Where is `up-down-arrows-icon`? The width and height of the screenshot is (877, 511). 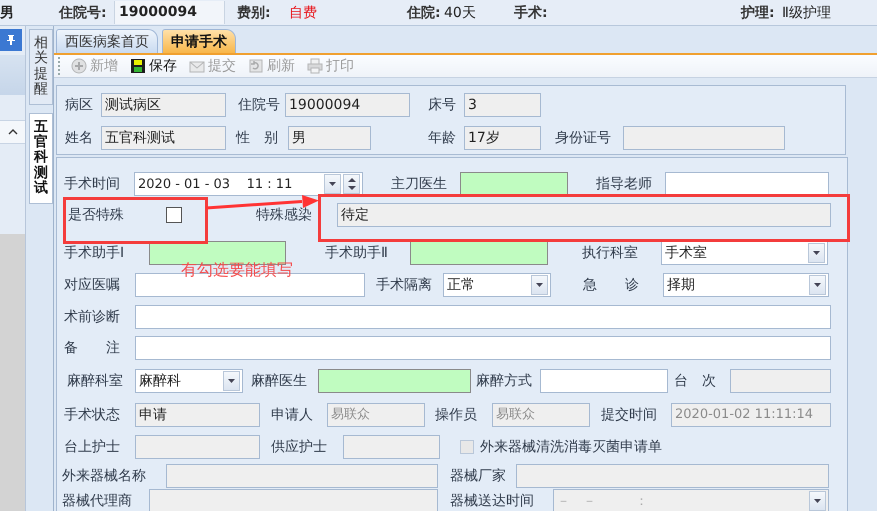
up-down-arrows-icon is located at coordinates (352, 184).